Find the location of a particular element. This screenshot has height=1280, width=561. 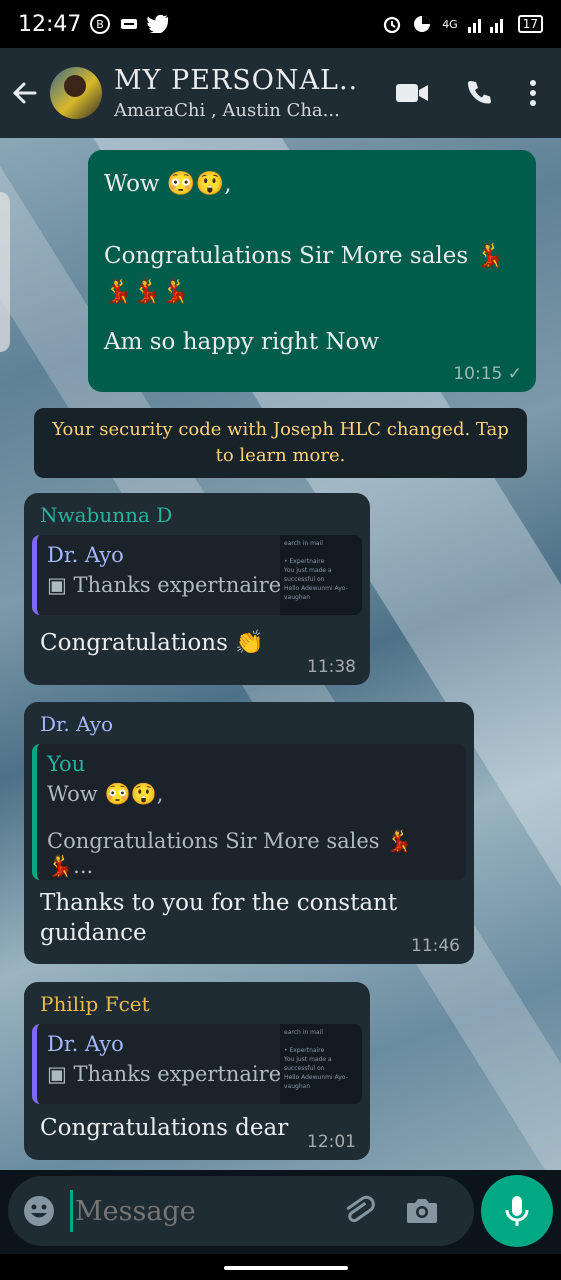

side-tab is located at coordinates (5, 272).